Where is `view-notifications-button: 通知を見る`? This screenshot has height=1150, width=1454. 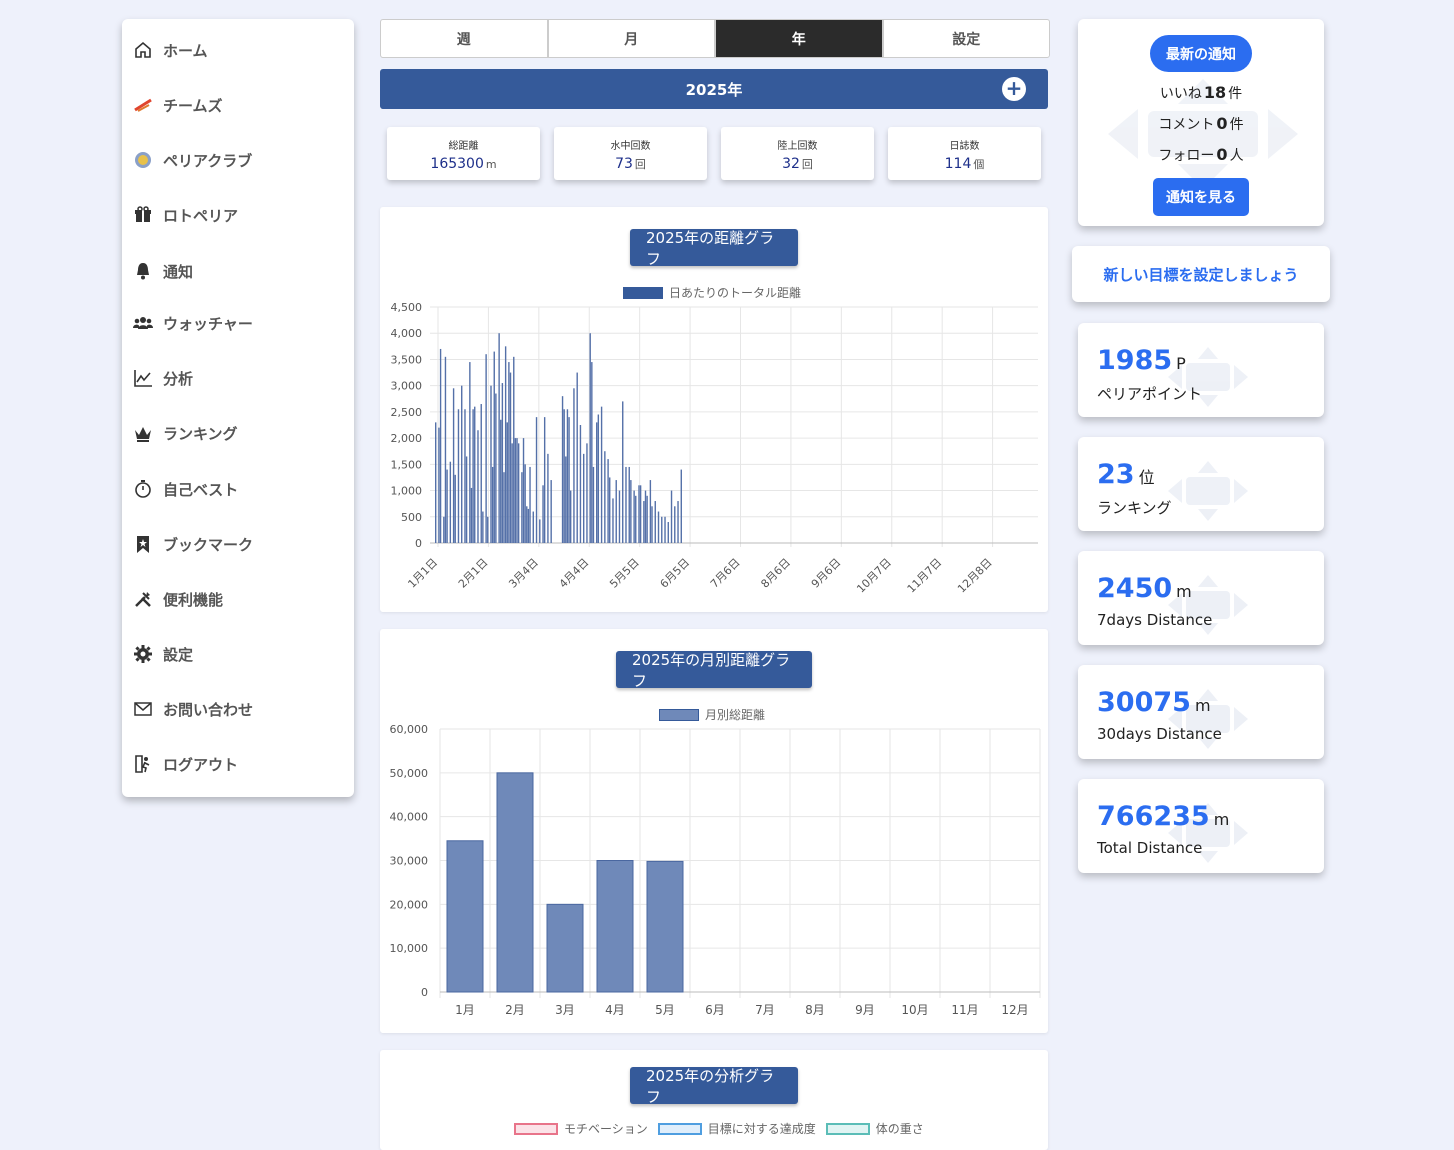
view-notifications-button: 通知を見る is located at coordinates (1201, 197).